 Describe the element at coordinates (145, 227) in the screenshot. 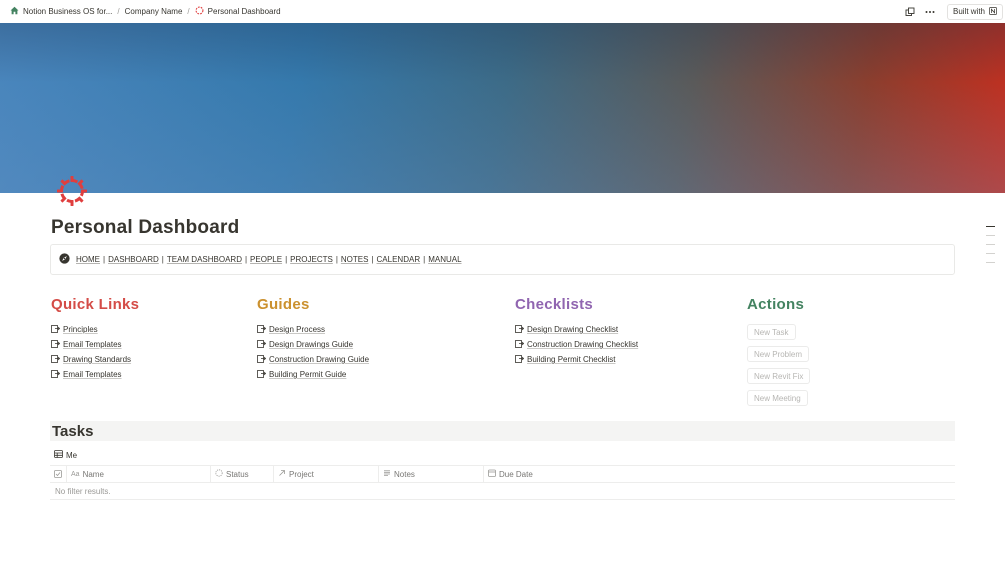

I see `page-title: Personal Dashboard` at that location.